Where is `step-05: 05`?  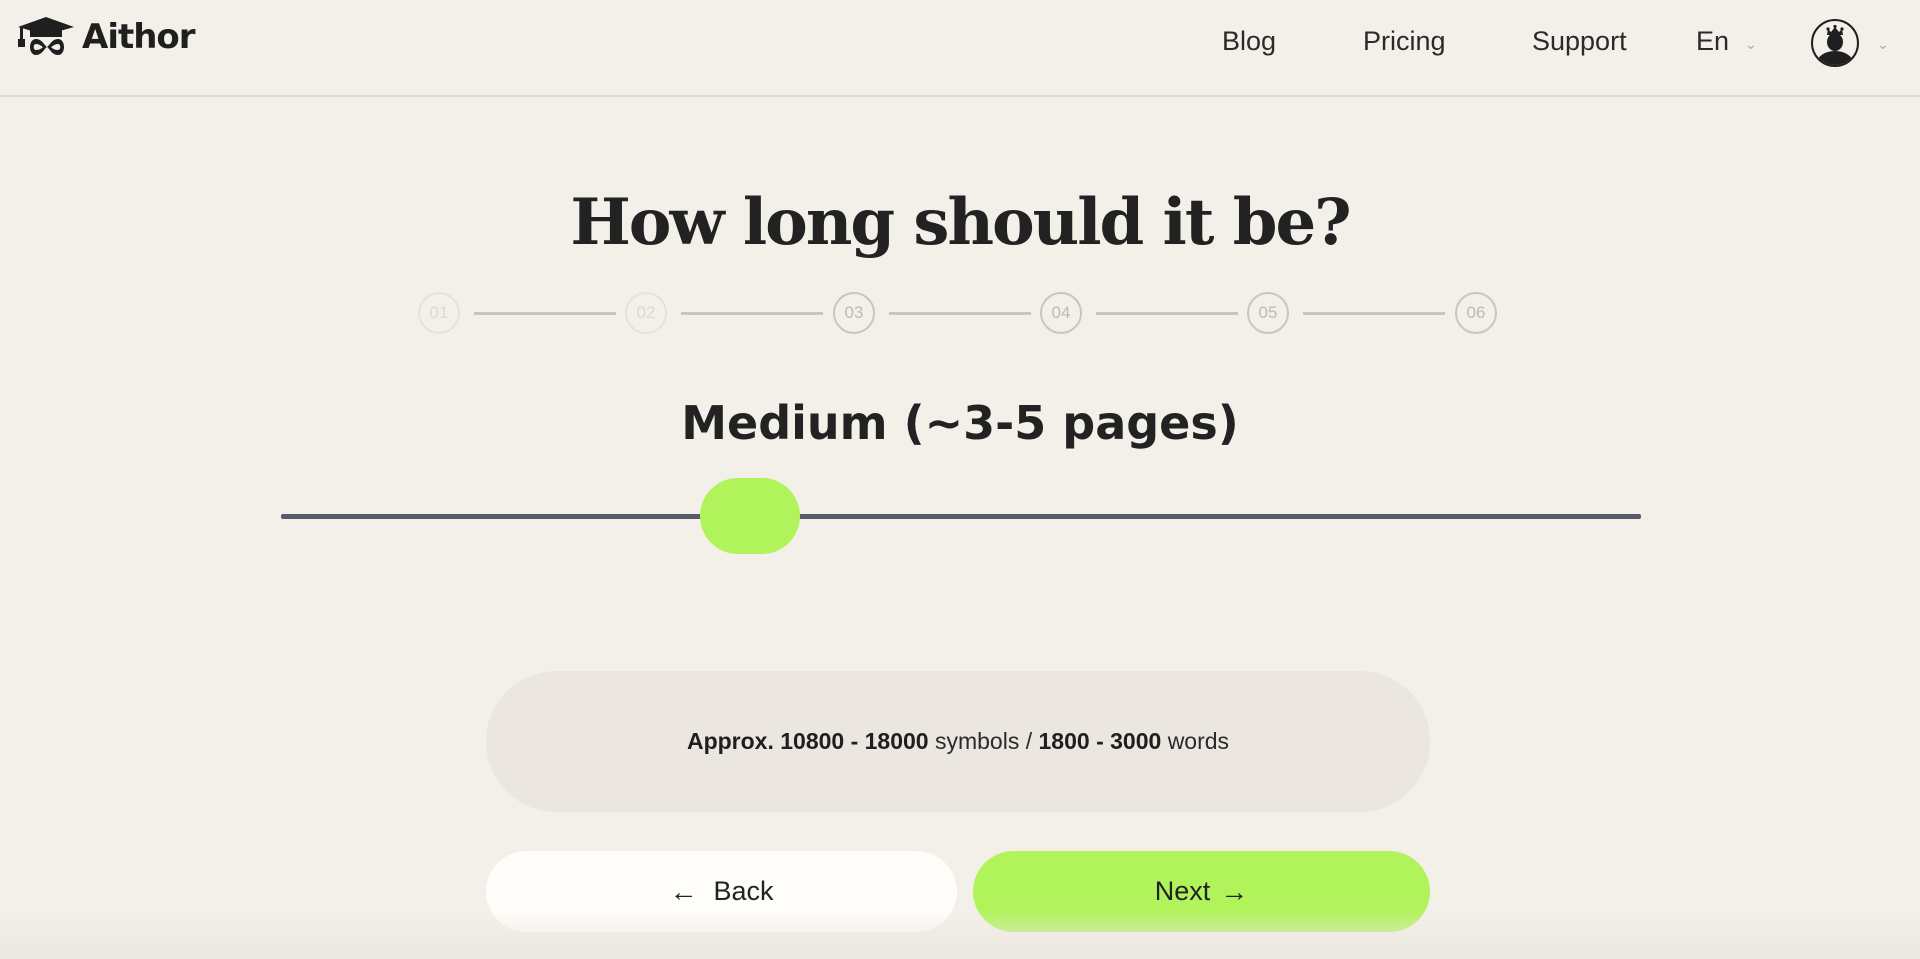
step-05: 05 is located at coordinates (1268, 313).